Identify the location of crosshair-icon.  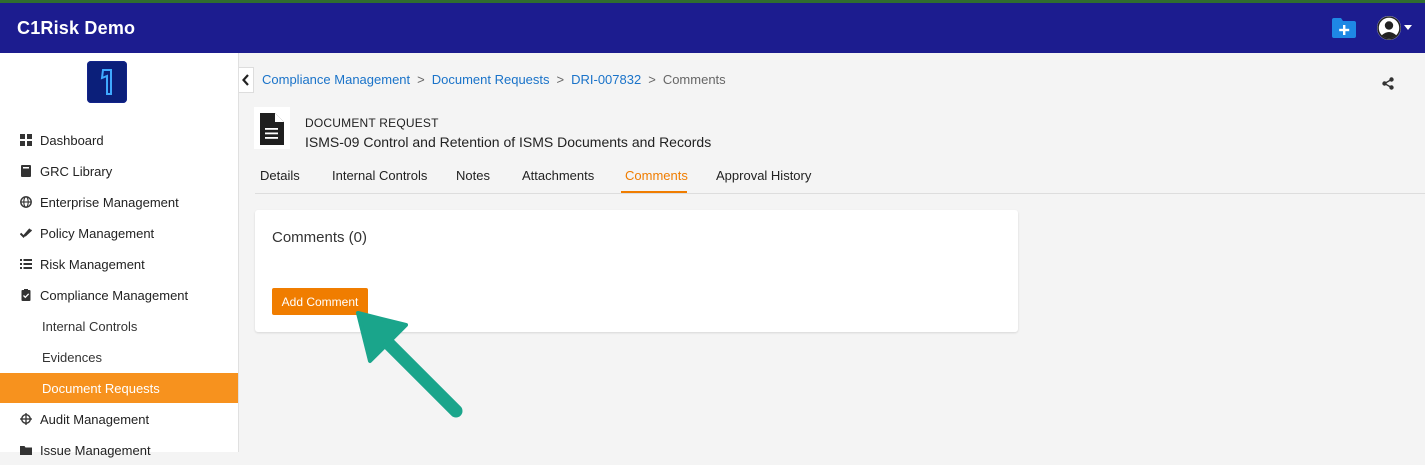
(26, 419).